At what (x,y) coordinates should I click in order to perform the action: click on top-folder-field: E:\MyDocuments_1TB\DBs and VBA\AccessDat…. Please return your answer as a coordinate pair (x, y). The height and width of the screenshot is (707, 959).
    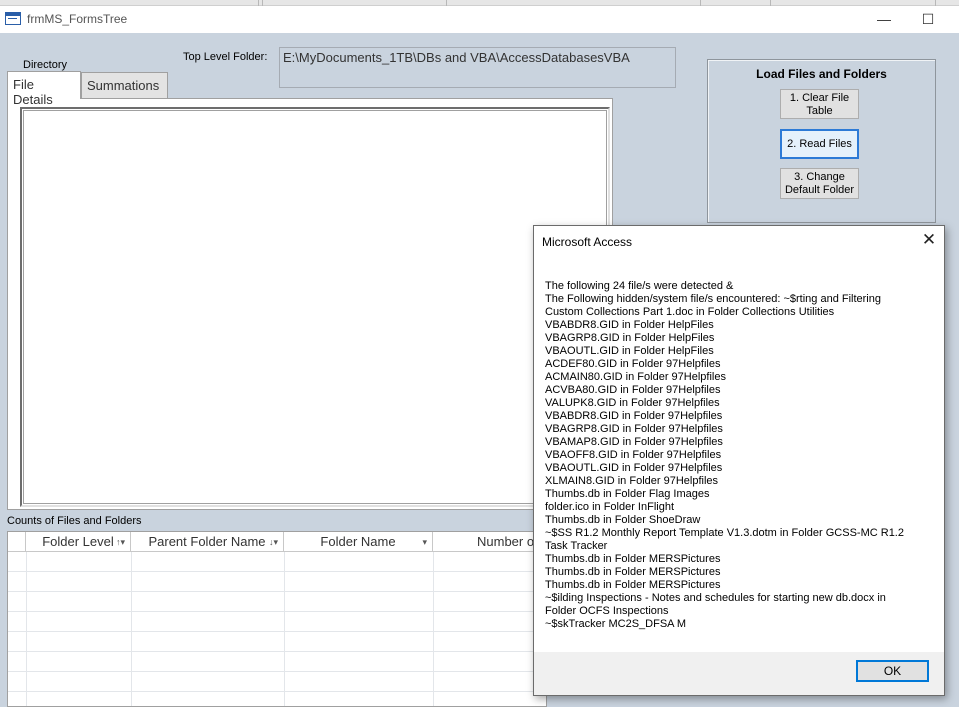
    Looking at the image, I should click on (477, 67).